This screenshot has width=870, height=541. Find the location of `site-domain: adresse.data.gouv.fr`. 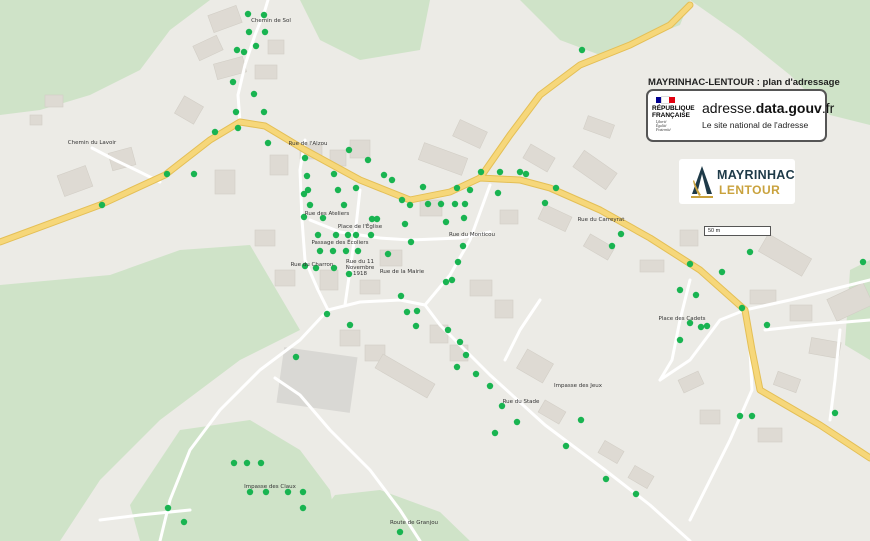

site-domain: adresse.data.gouv.fr is located at coordinates (768, 108).